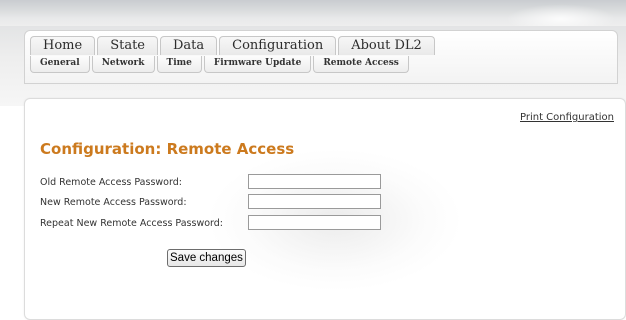 The width and height of the screenshot is (626, 320). I want to click on print-configuration-link: Print Configuration, so click(567, 117).